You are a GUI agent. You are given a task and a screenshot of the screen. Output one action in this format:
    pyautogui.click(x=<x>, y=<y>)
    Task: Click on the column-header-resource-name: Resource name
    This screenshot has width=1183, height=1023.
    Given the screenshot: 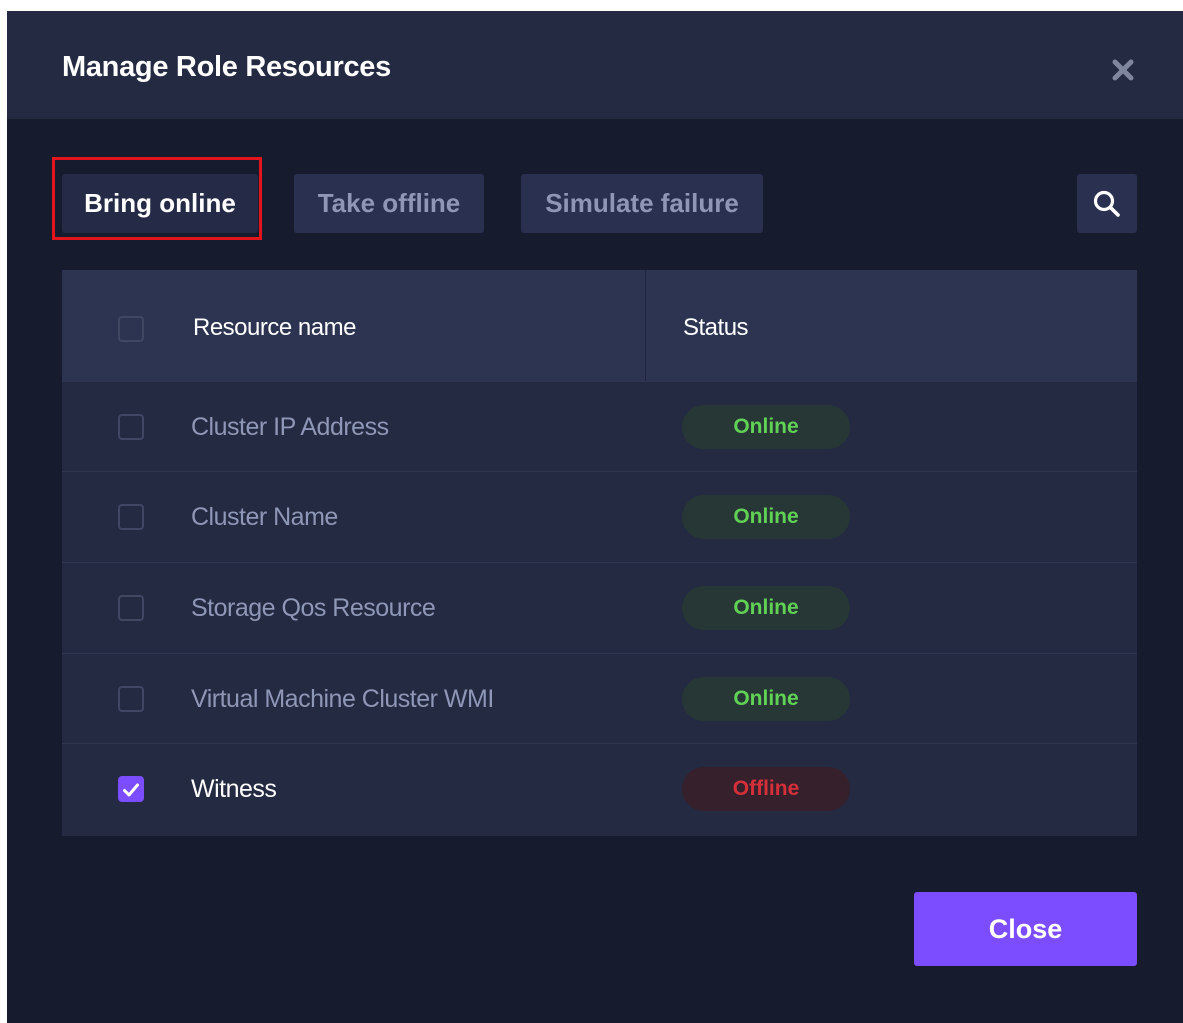 What is the action you would take?
    pyautogui.click(x=274, y=328)
    